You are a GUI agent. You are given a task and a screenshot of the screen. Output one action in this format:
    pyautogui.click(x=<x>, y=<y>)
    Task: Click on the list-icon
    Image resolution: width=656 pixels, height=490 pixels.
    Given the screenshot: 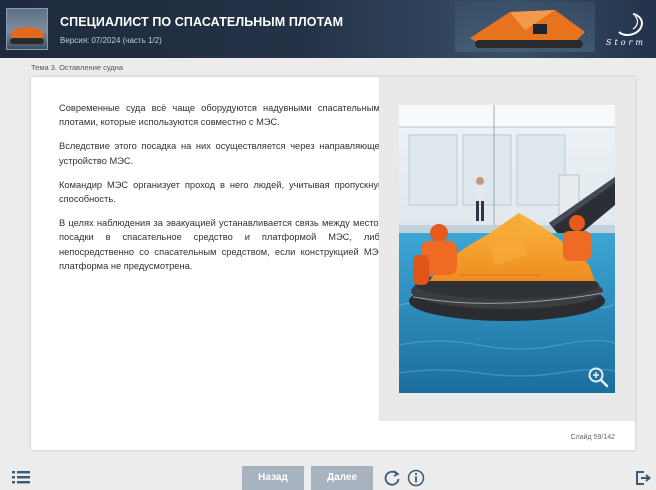 What is the action you would take?
    pyautogui.click(x=21, y=477)
    